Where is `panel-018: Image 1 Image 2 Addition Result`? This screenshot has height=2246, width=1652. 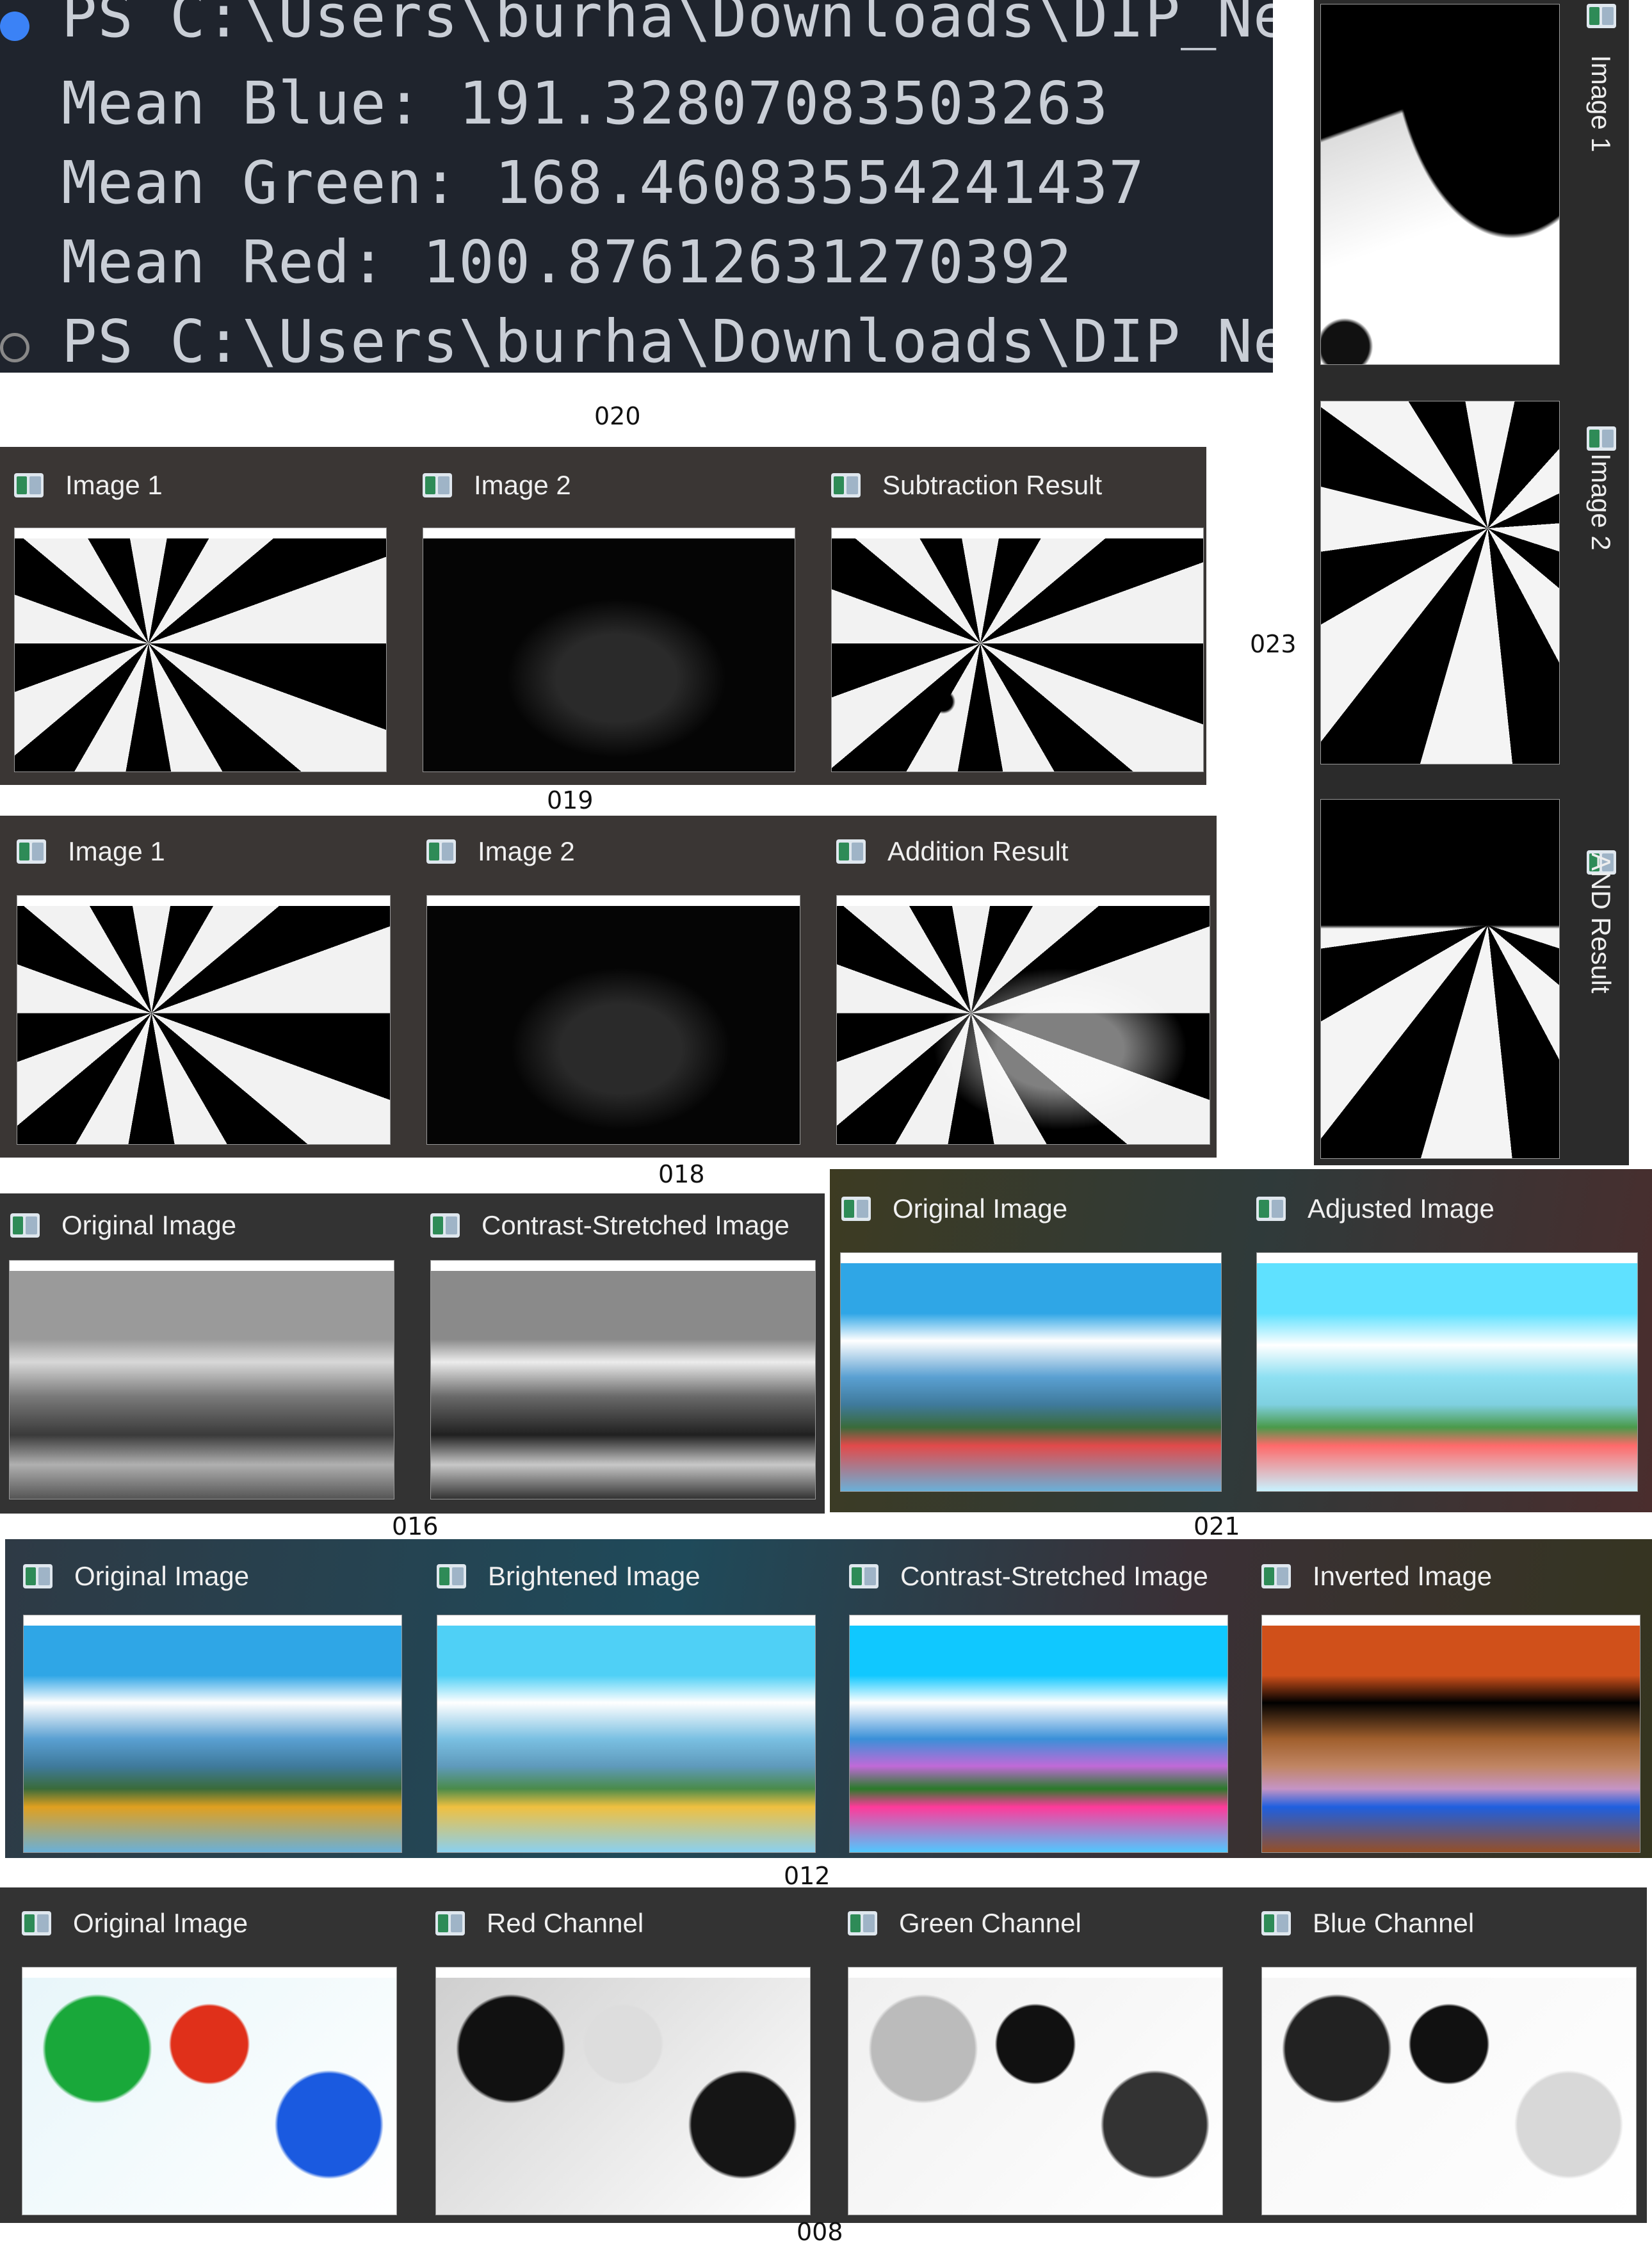 panel-018: Image 1 Image 2 Addition Result is located at coordinates (608, 987).